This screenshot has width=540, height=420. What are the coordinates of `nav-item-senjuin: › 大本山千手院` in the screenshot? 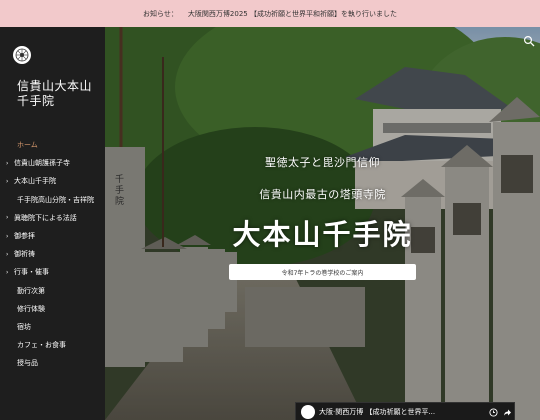 It's located at (52, 181).